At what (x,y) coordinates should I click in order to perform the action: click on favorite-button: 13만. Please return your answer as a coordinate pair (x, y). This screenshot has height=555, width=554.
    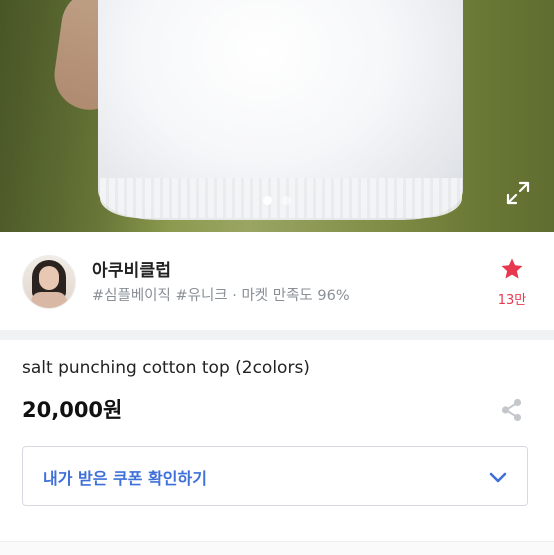
    Looking at the image, I should click on (512, 282).